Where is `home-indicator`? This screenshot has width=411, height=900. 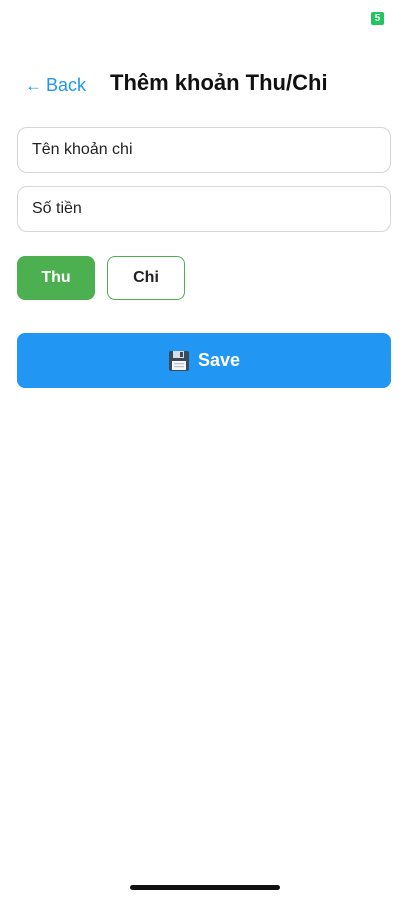
home-indicator is located at coordinates (205, 887).